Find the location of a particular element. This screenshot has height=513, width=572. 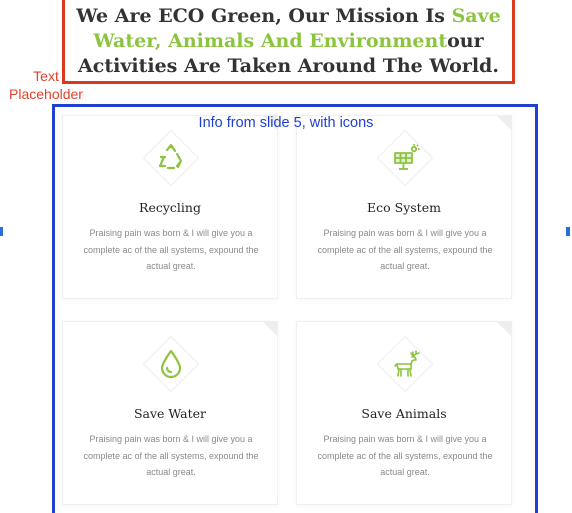

grid-placeholder-label: Info from slide 5, with icons is located at coordinates (286, 123).